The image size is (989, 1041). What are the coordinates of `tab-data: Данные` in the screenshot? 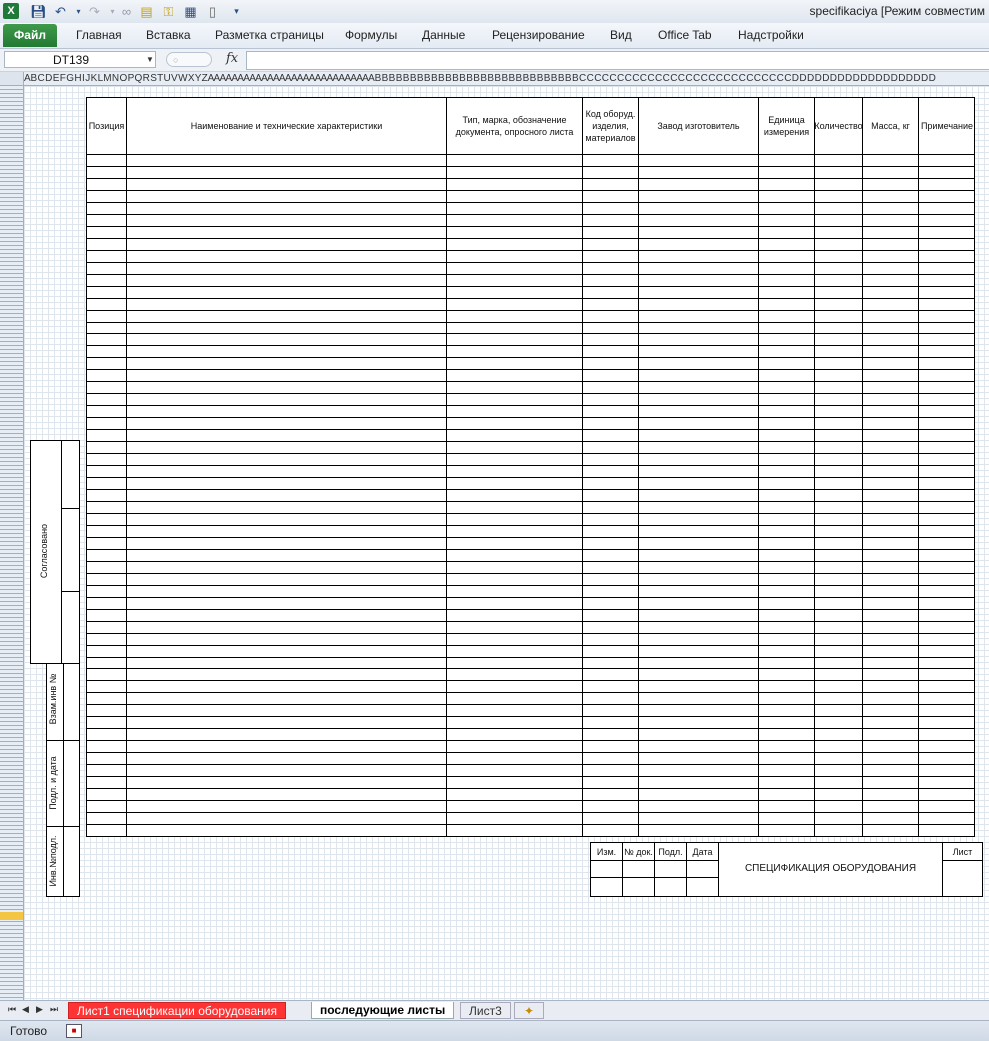 It's located at (443, 35).